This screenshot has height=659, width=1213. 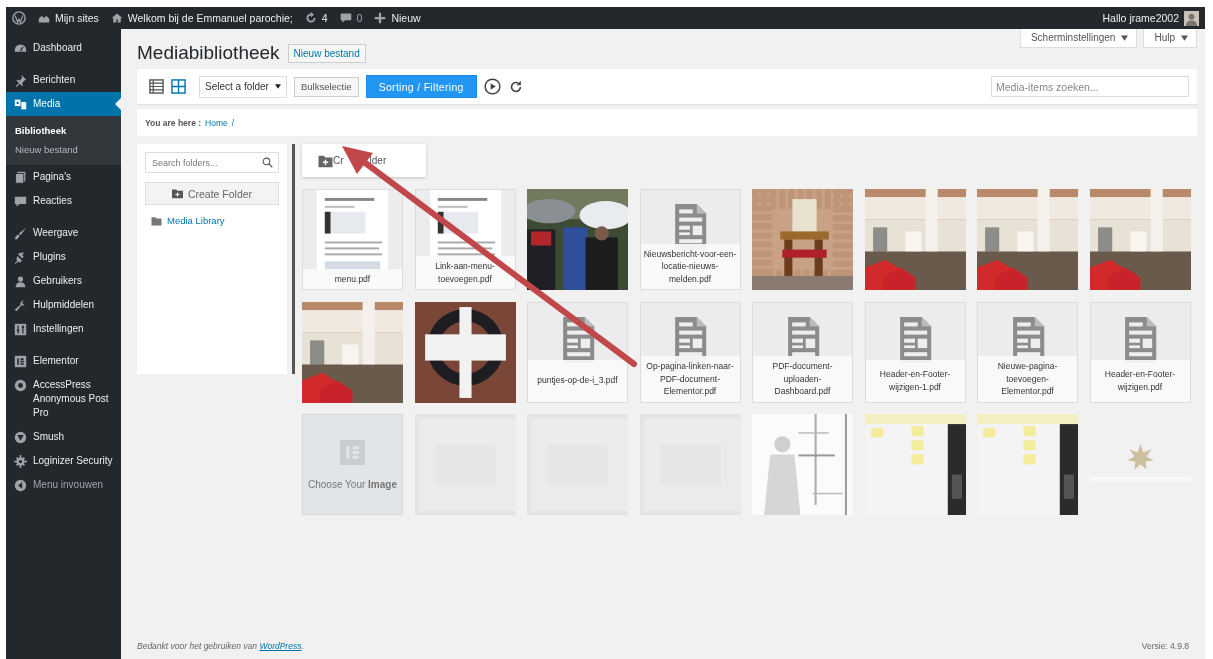 I want to click on create-folder-button: Create Folder, so click(x=212, y=193).